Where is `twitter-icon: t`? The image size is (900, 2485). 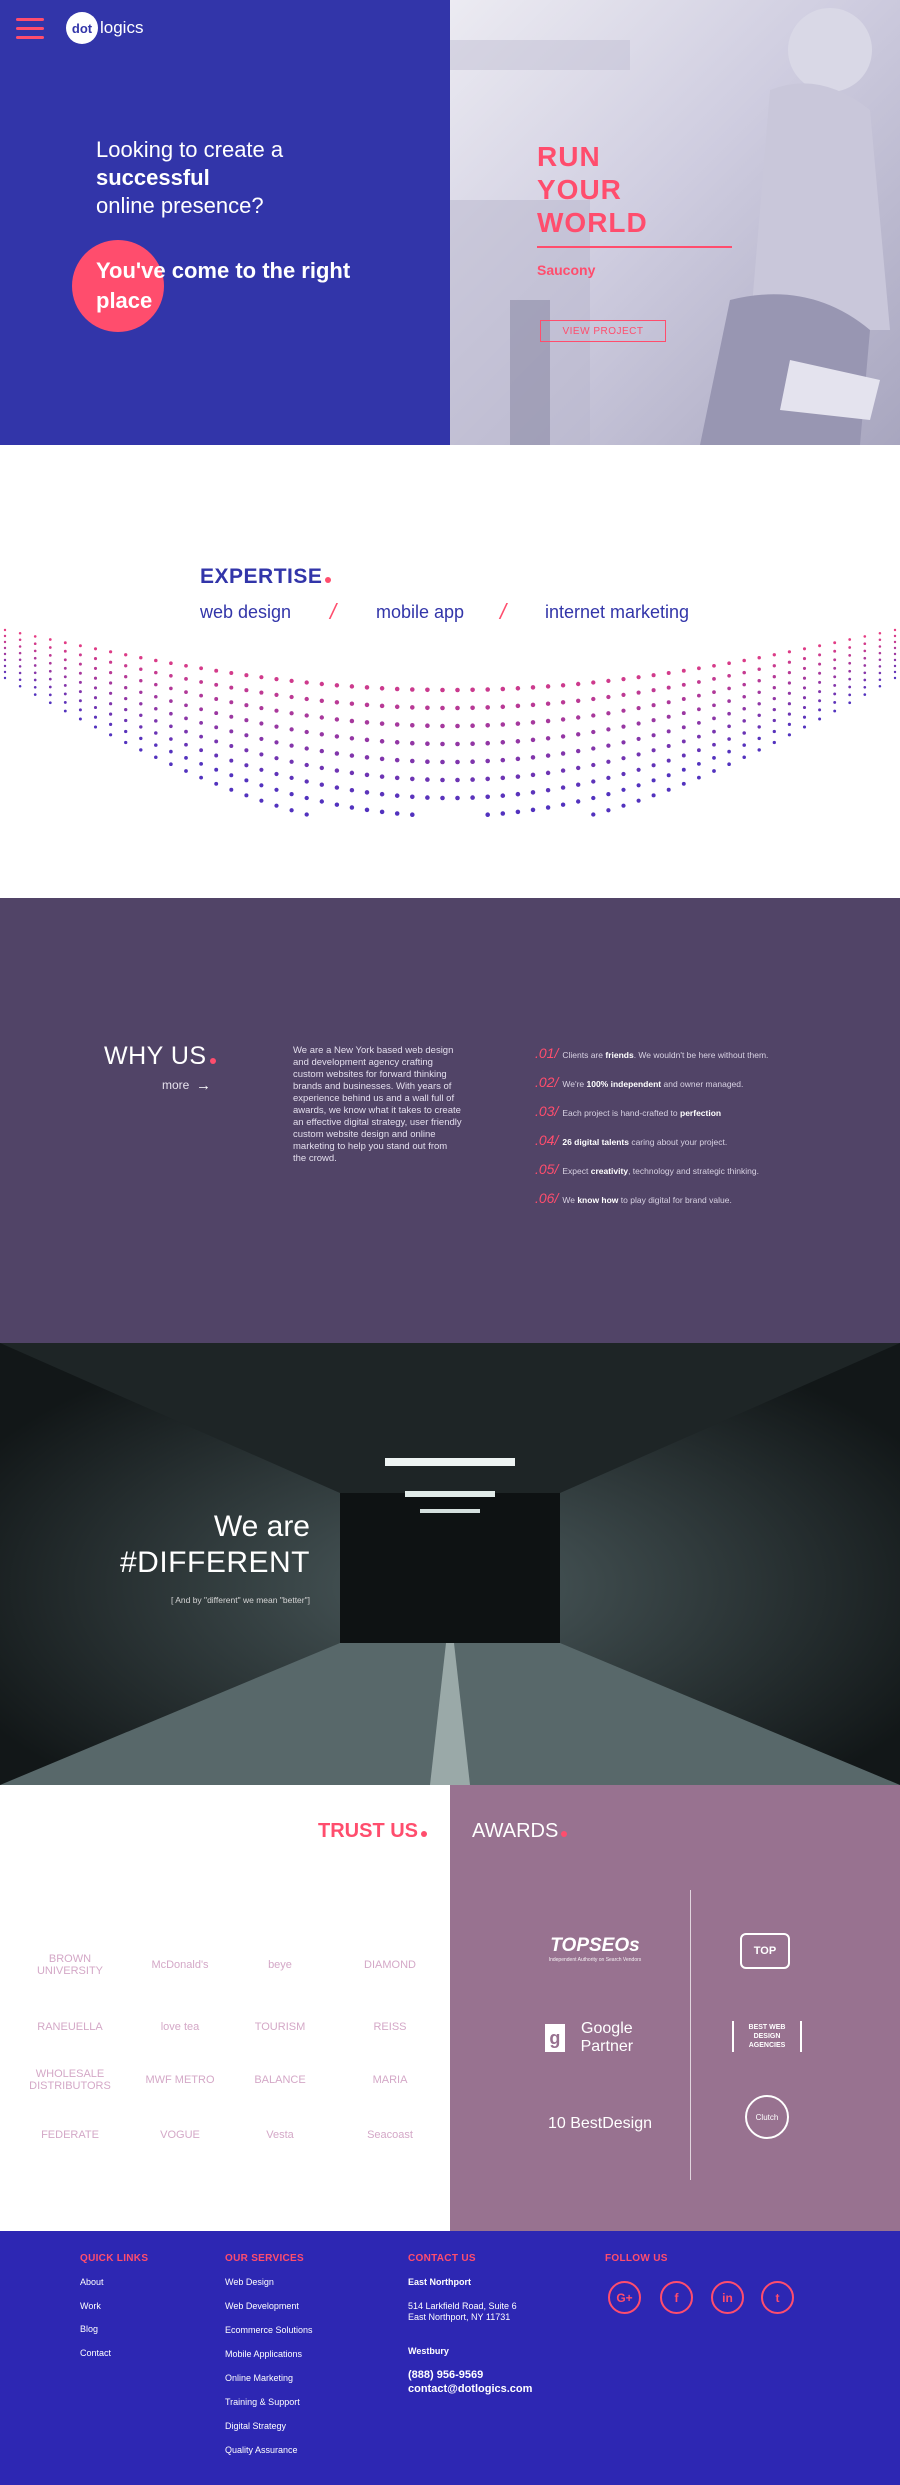
twitter-icon: t is located at coordinates (777, 2297).